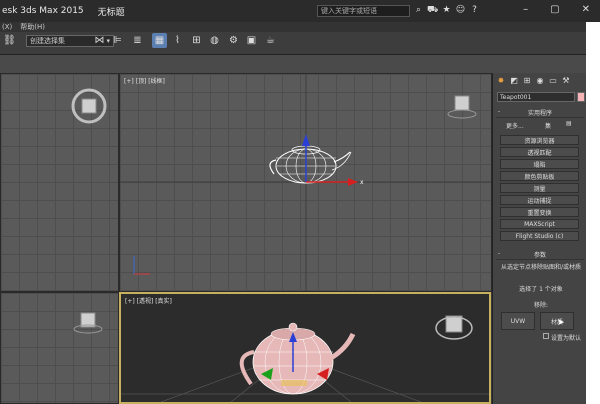  I want to click on search-input: 键入关键字或短语, so click(363, 11).